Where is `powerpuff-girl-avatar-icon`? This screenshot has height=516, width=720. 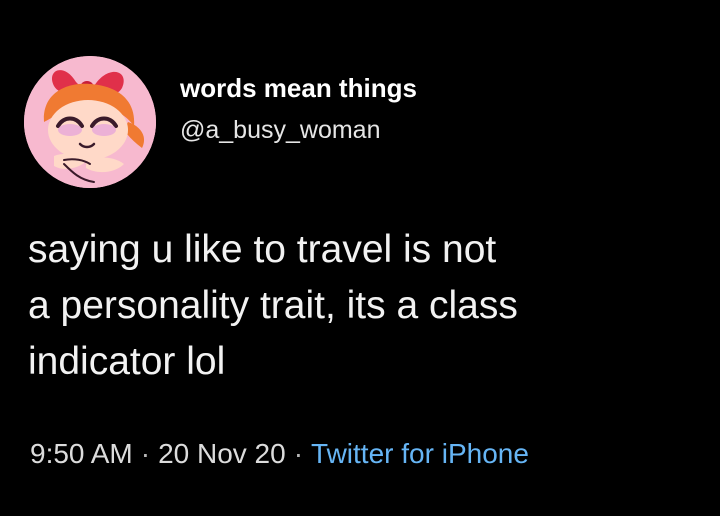
powerpuff-girl-avatar-icon is located at coordinates (90, 122).